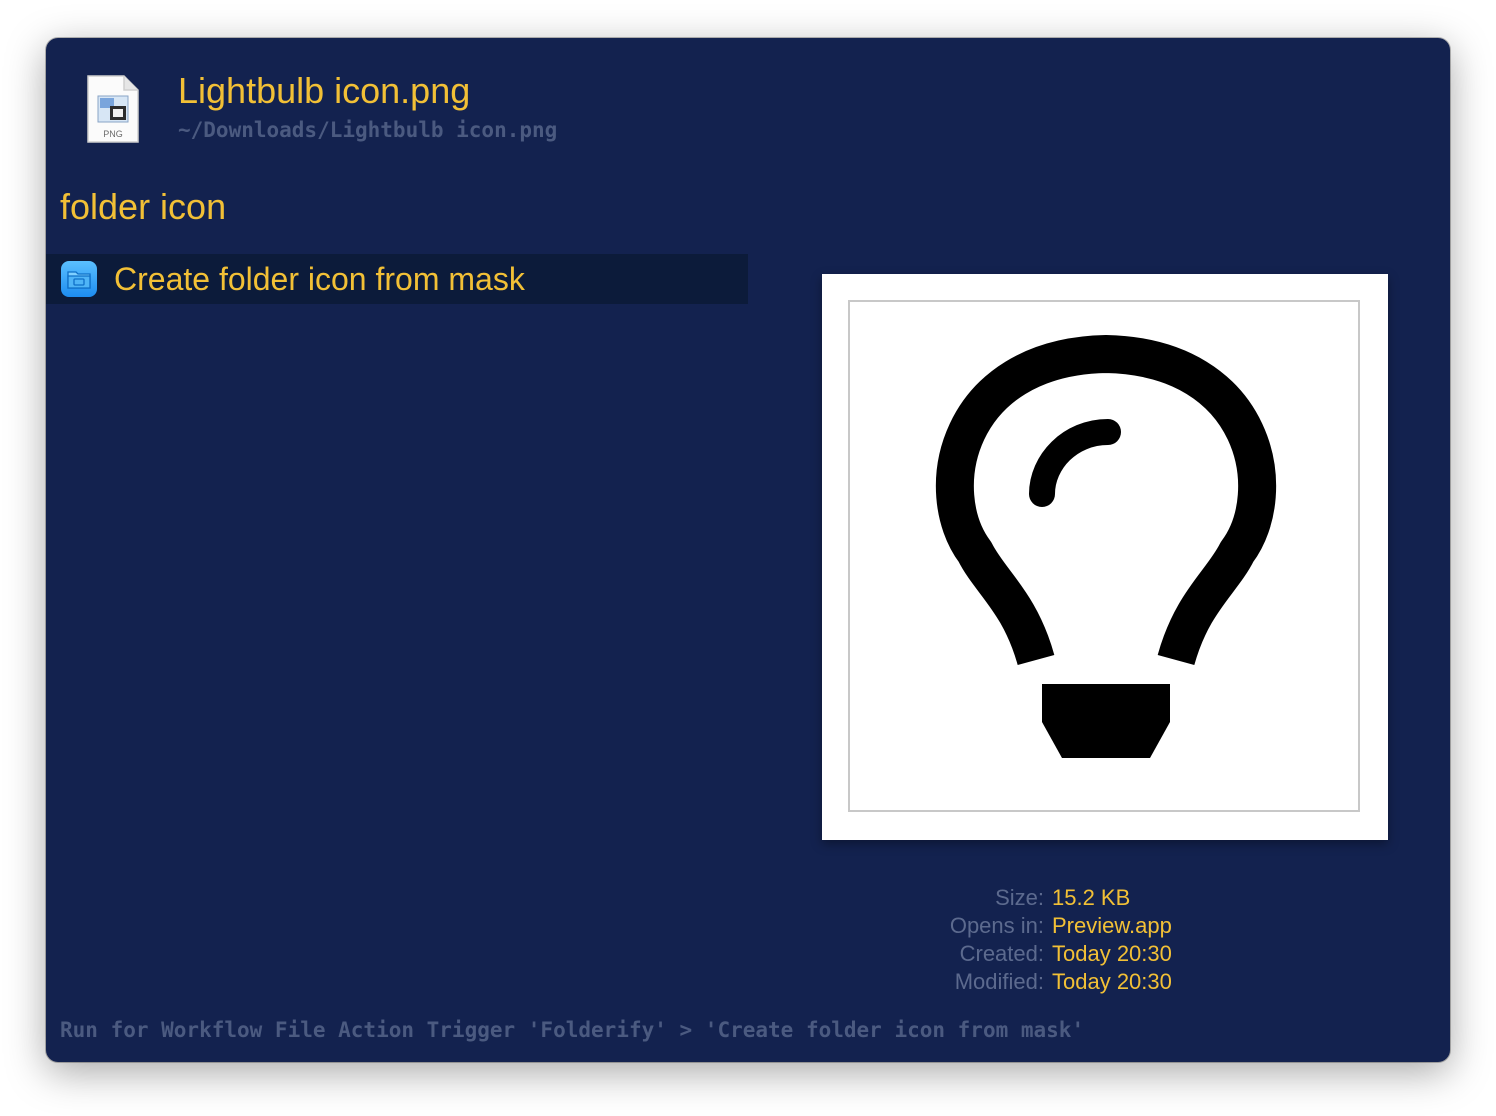  What do you see at coordinates (143, 207) in the screenshot?
I see `search-query: folder icon` at bounding box center [143, 207].